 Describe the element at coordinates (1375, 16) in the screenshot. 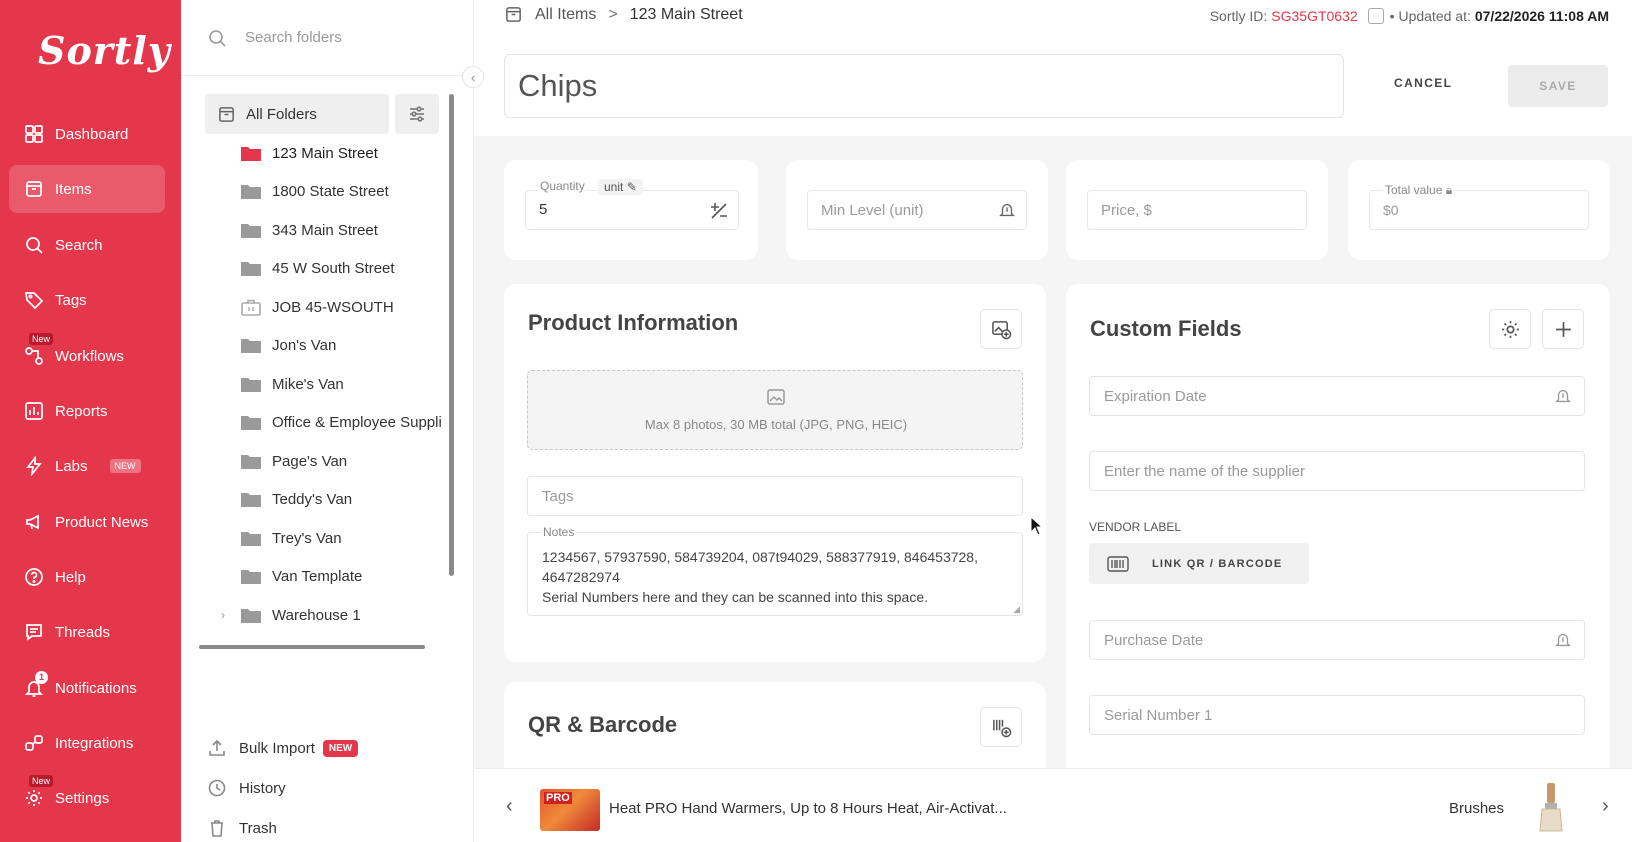

I see `copy-icon` at that location.